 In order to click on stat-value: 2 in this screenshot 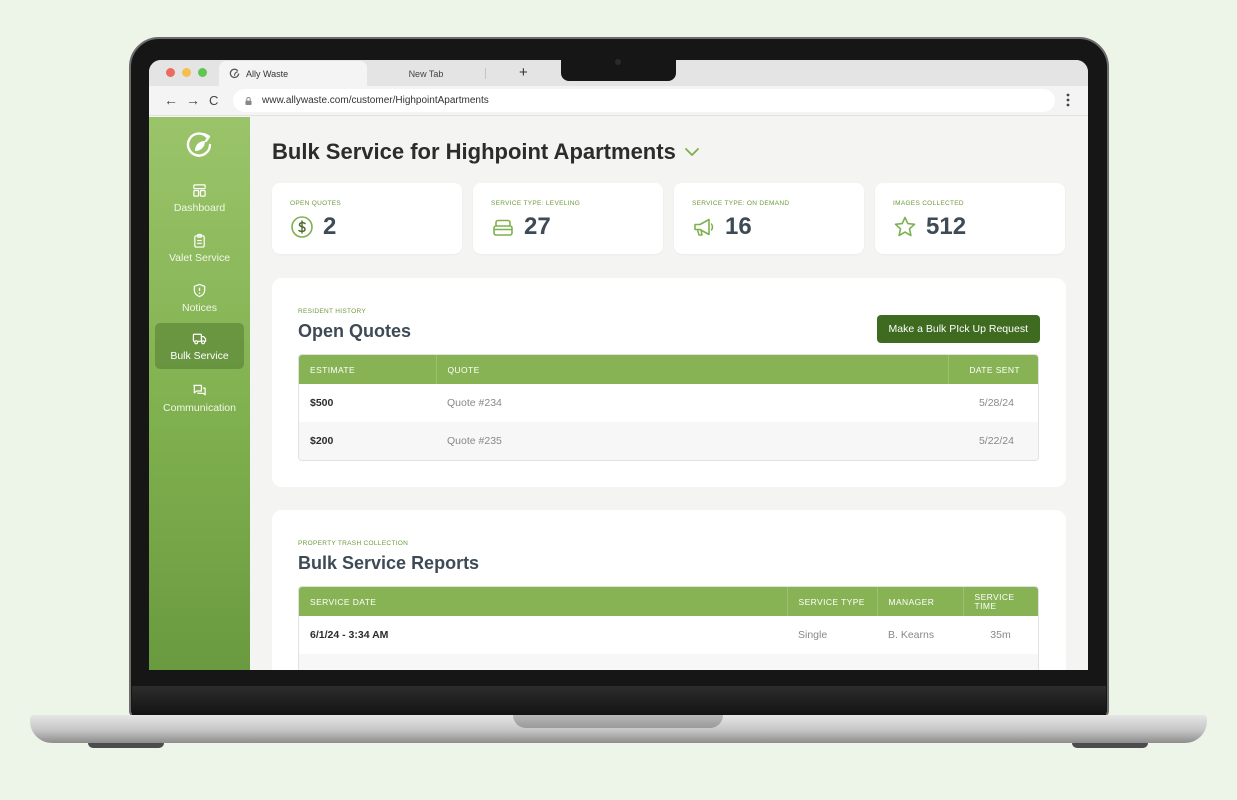, I will do `click(330, 226)`.